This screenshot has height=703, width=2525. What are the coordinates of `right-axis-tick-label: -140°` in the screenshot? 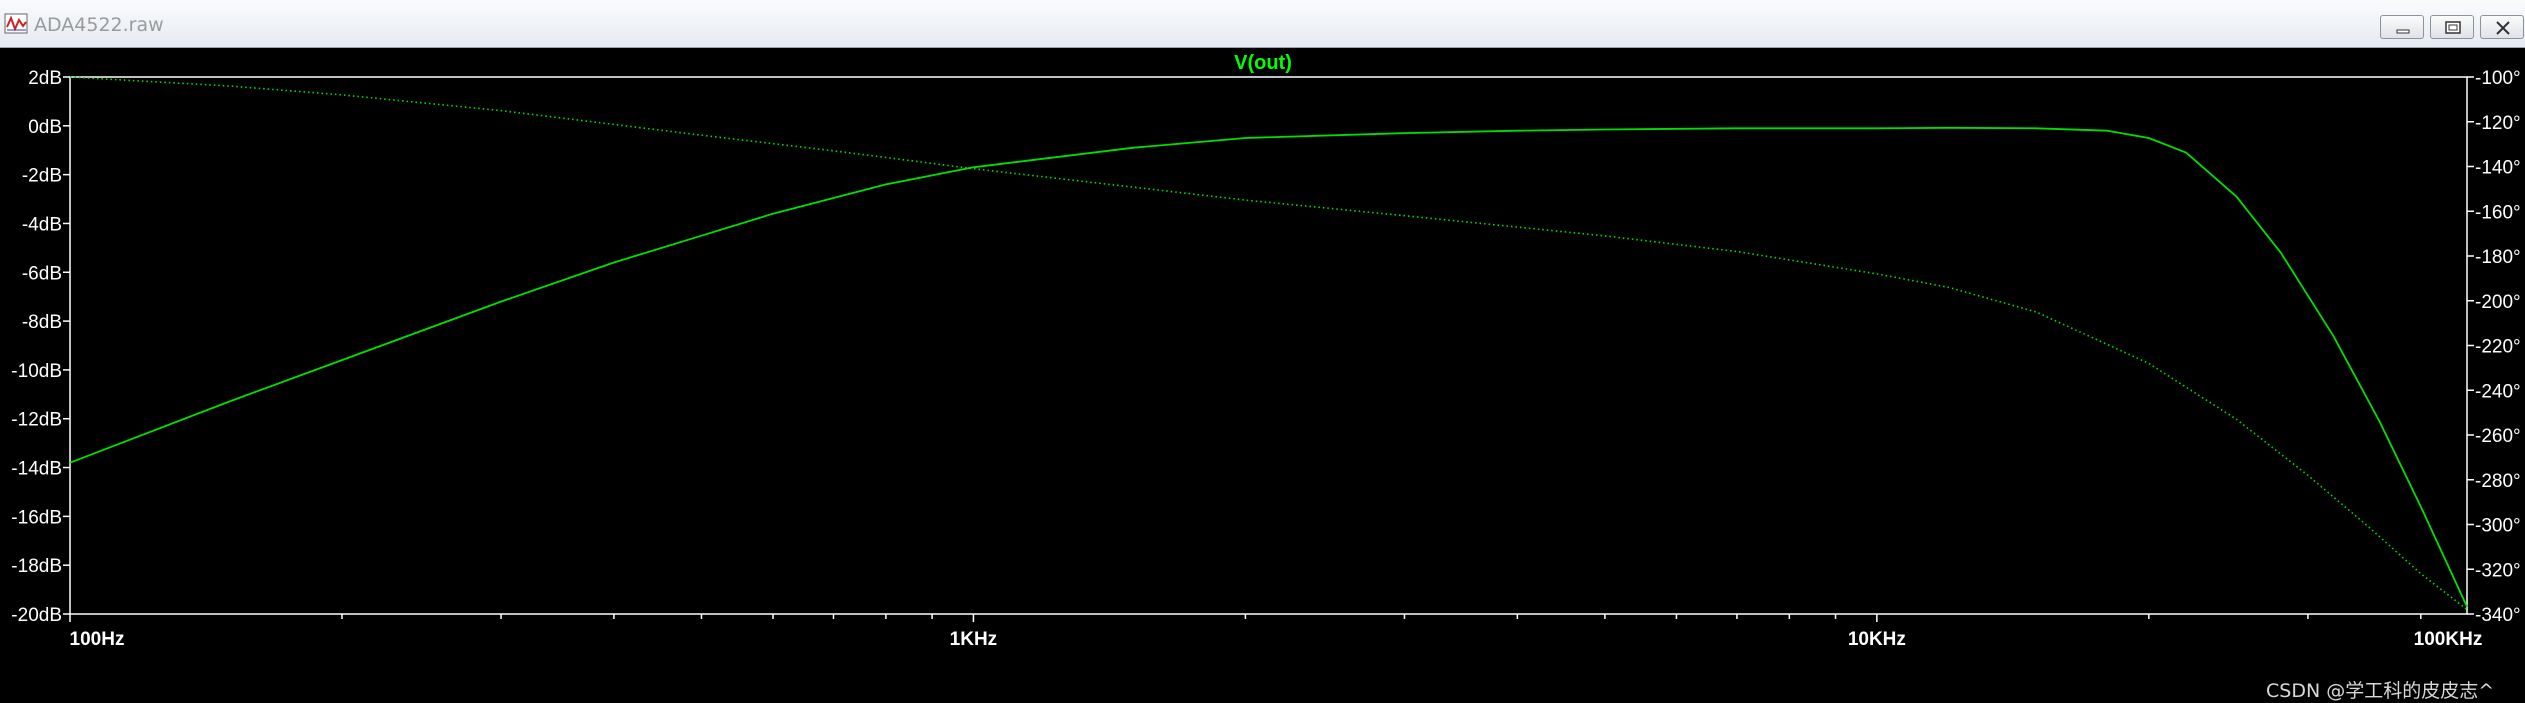 It's located at (2498, 168).